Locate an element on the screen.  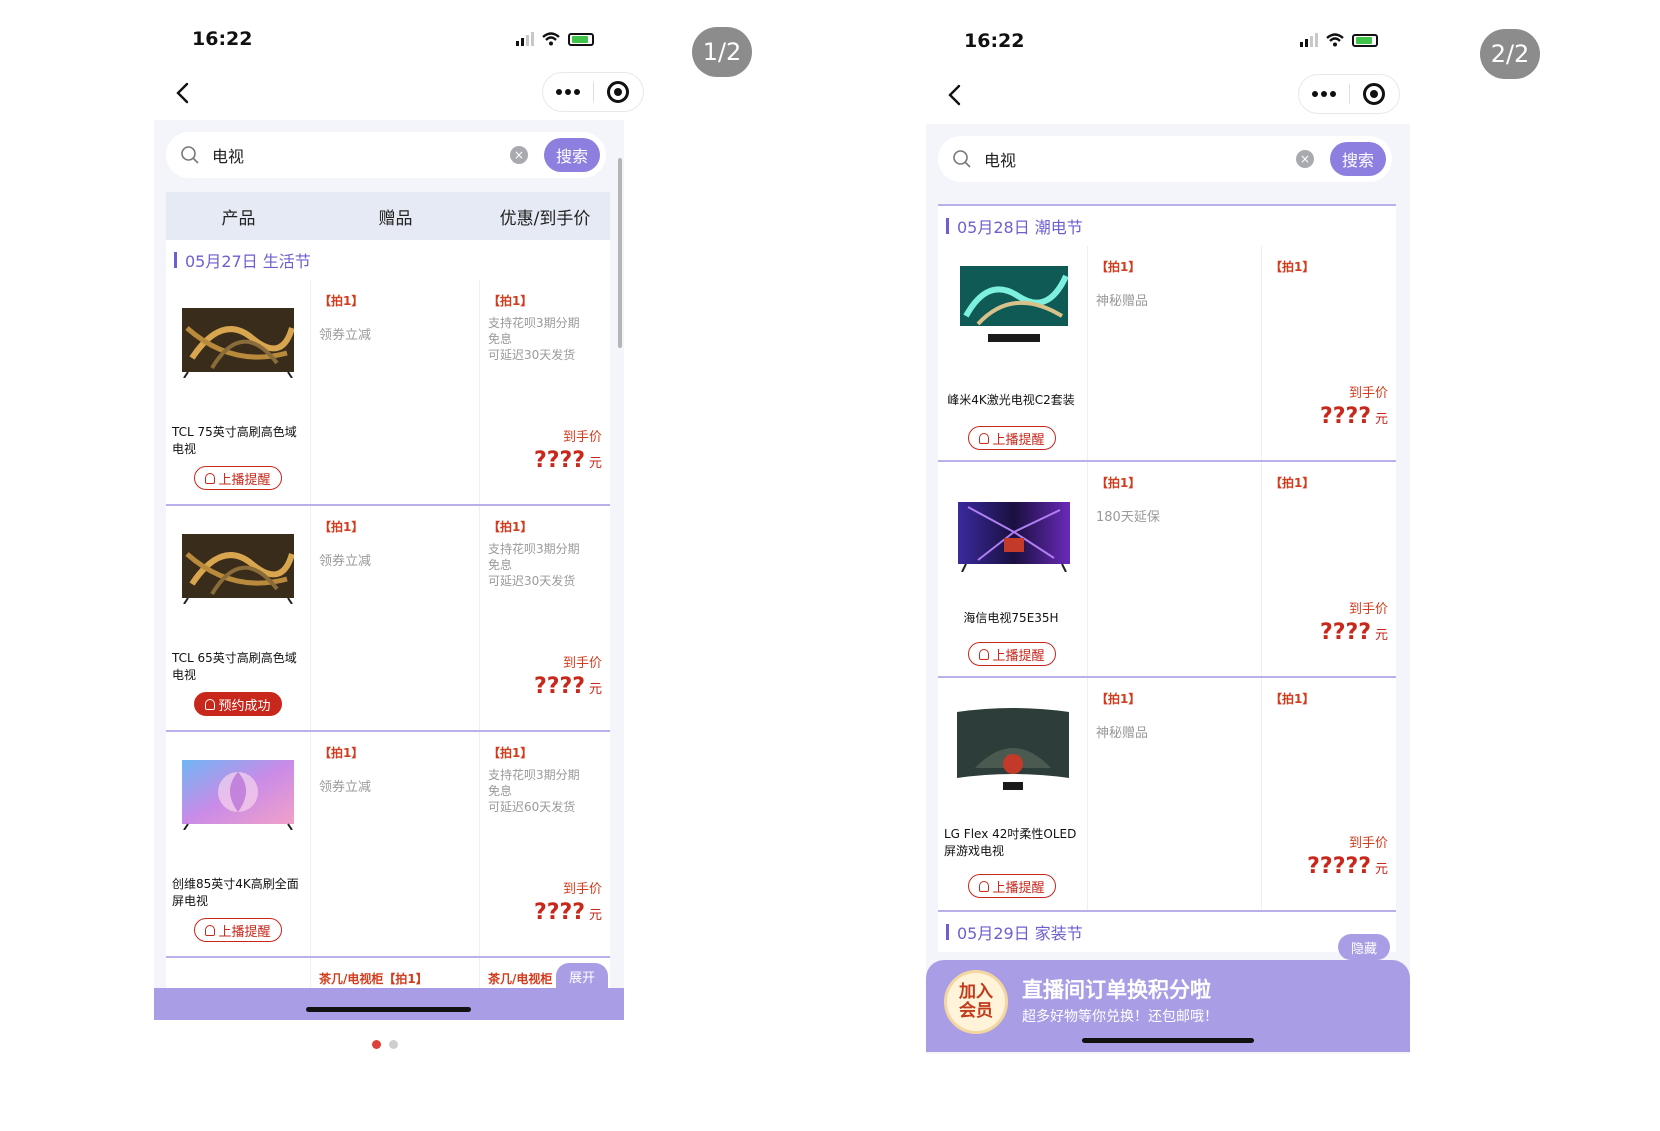
product-name: TCL 65英寸高刷高色域电视 is located at coordinates (234, 666).